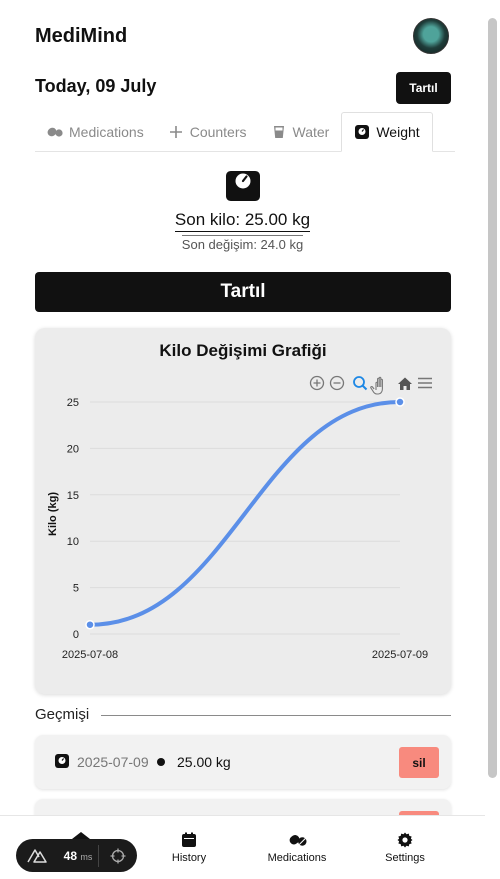  I want to click on page-scrollbar, so click(492, 398).